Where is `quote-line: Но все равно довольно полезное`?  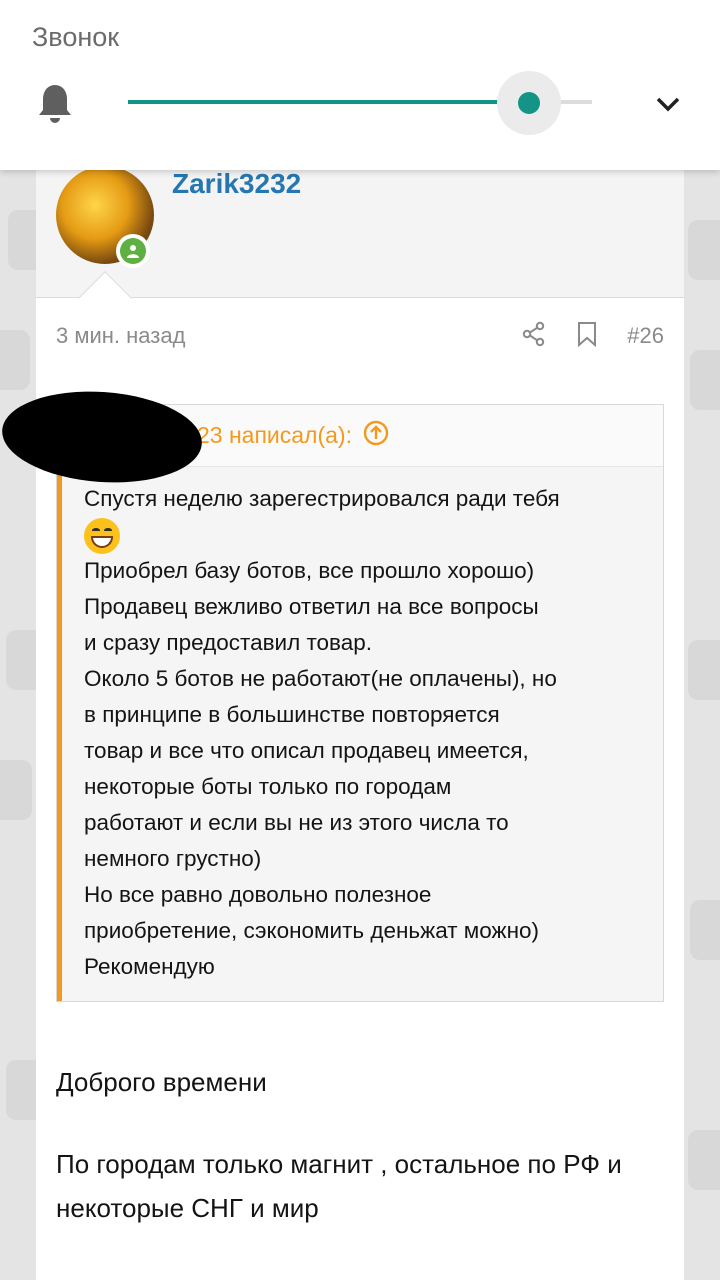
quote-line: Но все равно довольно полезное is located at coordinates (258, 894).